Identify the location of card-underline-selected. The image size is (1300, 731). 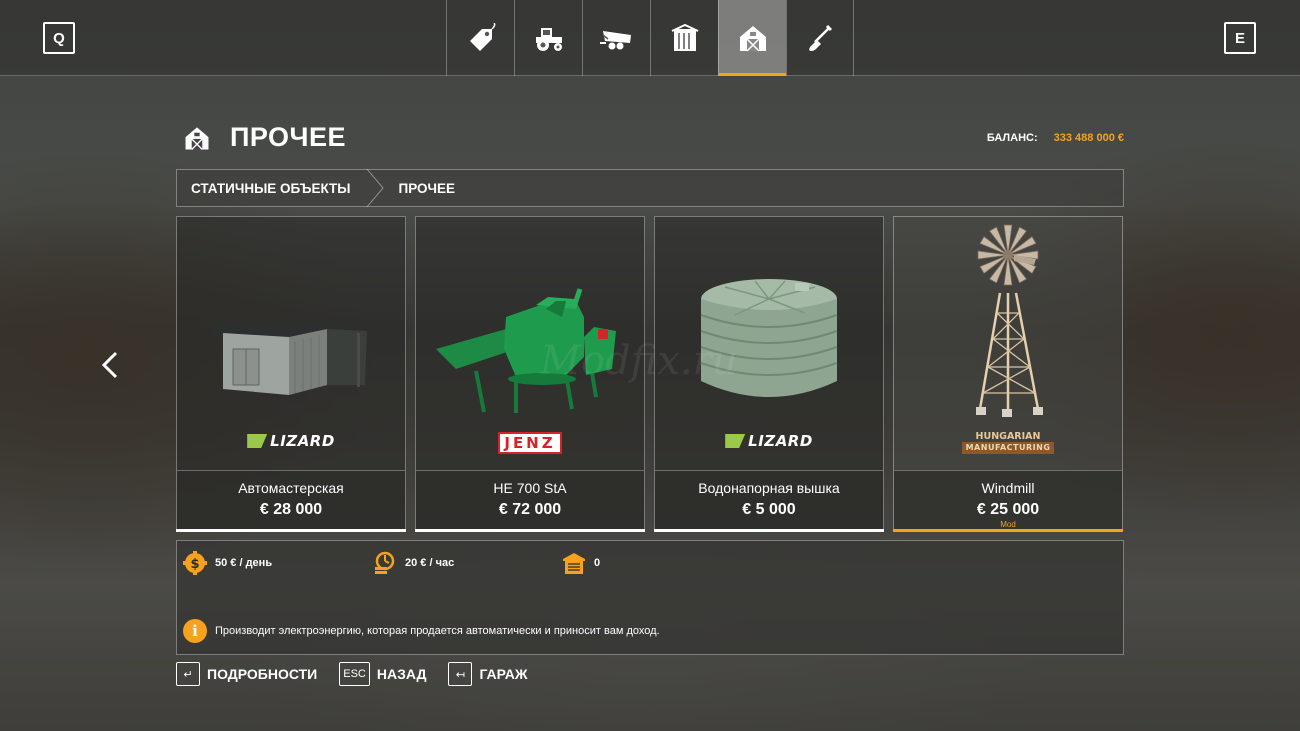
(1008, 530).